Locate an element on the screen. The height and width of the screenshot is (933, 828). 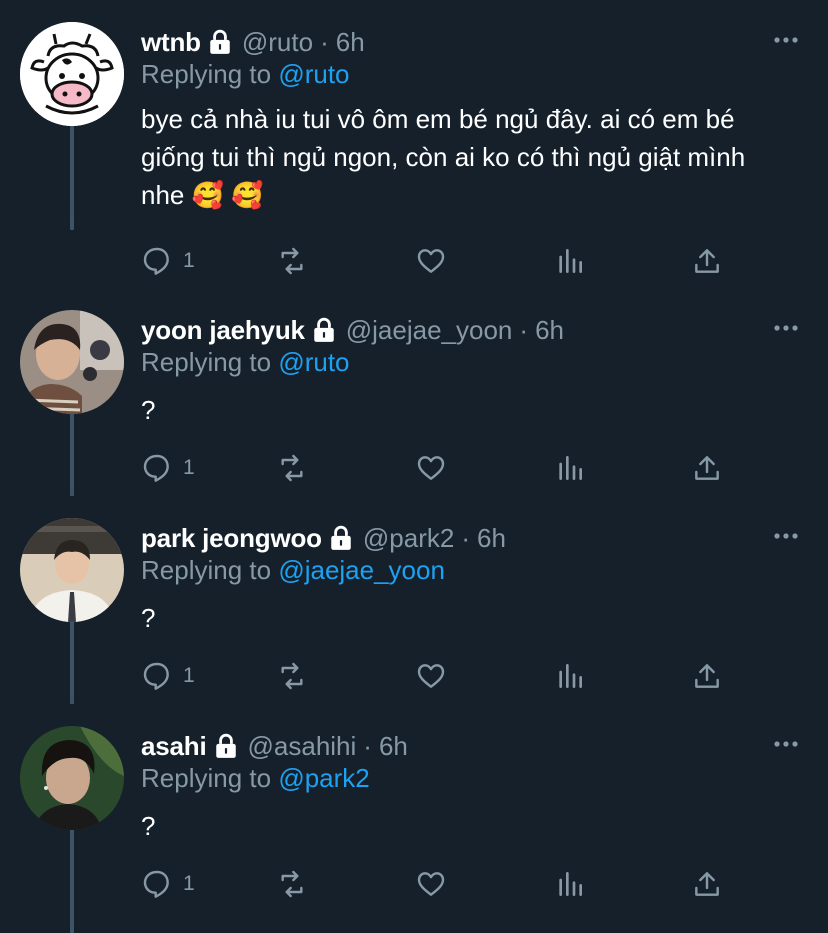
display-name: wtnb is located at coordinates (171, 42).